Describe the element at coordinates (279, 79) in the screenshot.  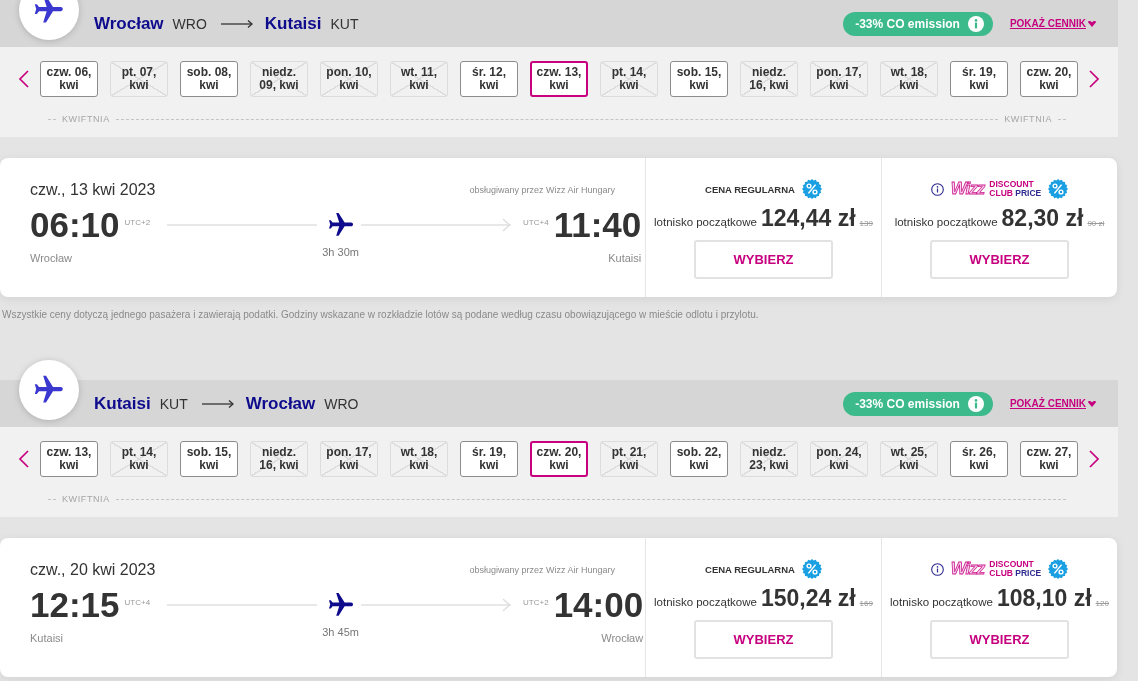
I see `date-button: niedz. 09, kwi` at that location.